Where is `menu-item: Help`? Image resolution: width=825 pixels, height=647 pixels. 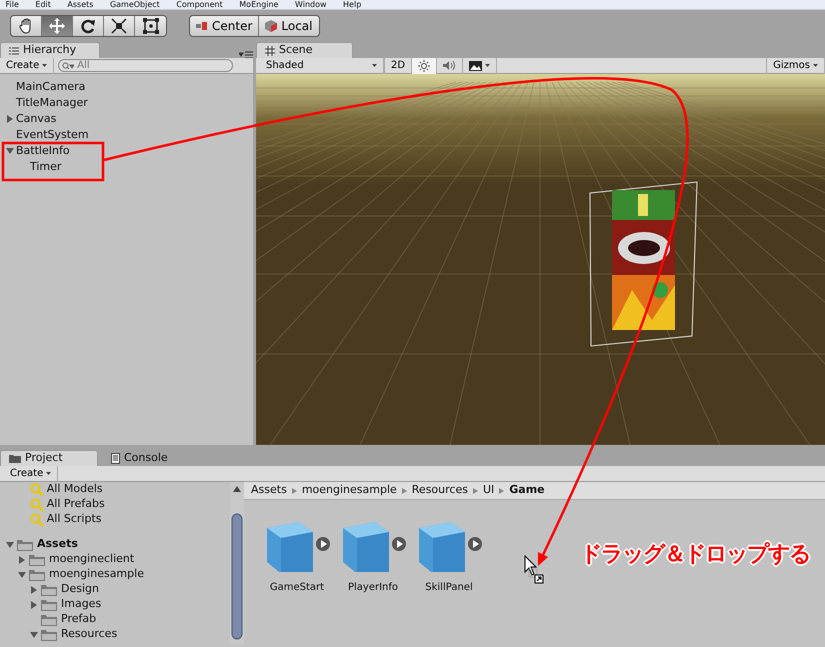 menu-item: Help is located at coordinates (352, 4).